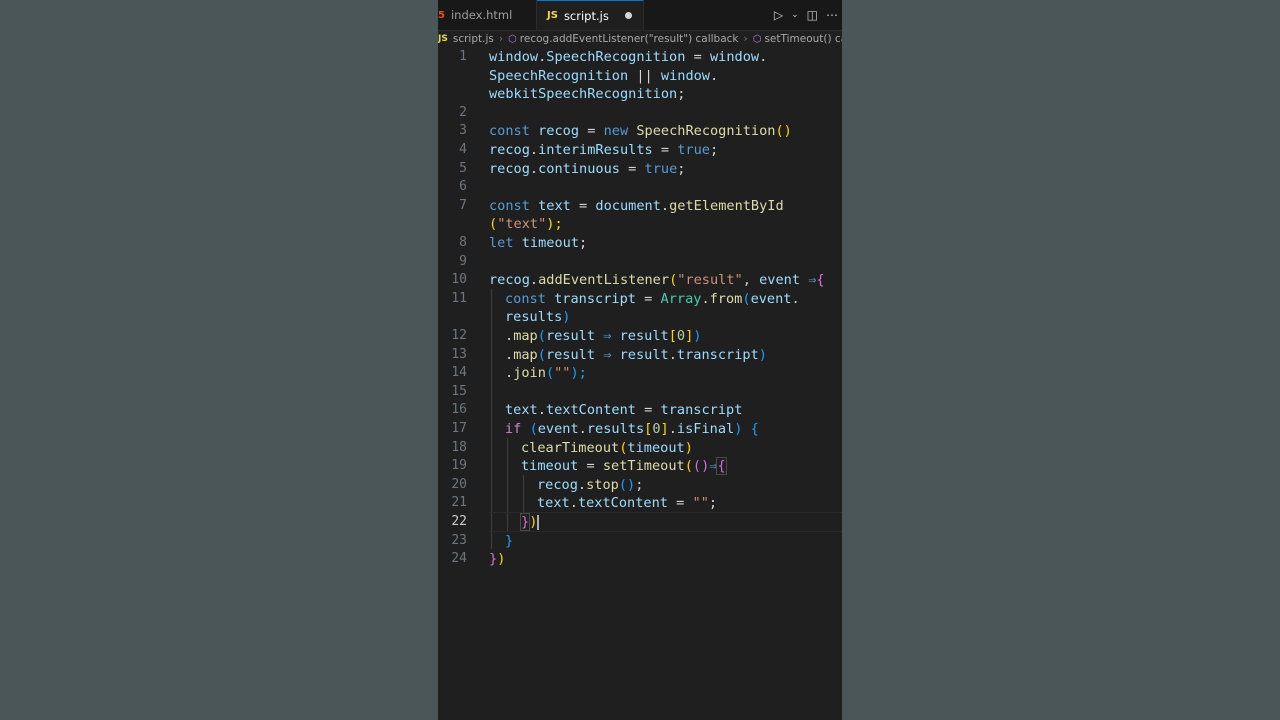  Describe the element at coordinates (812, 15) in the screenshot. I see `split-editor-icon: ◫` at that location.